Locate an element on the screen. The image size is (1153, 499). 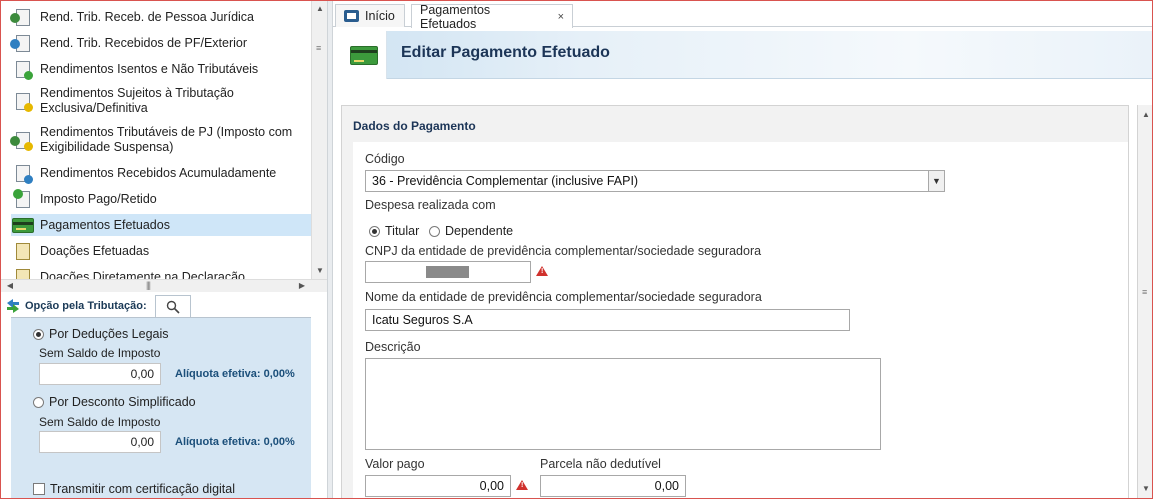
parcela-label: Parcela não dedutível is located at coordinates (600, 464).